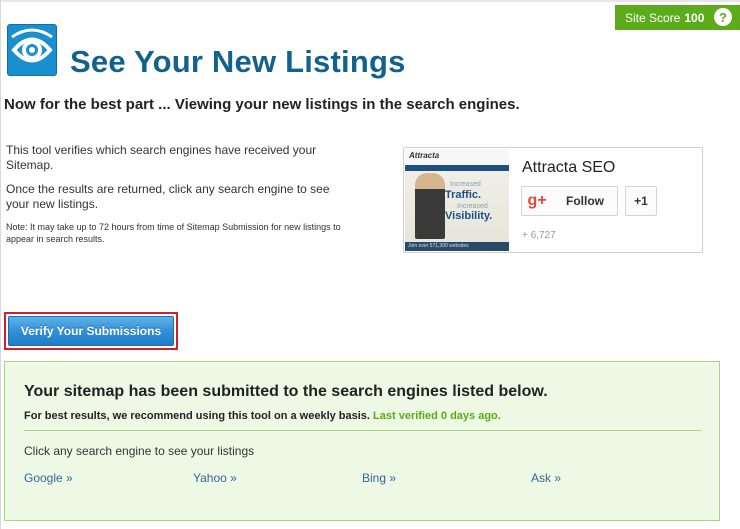 Image resolution: width=740 pixels, height=529 pixels. I want to click on engine-link-ask: Ask », so click(546, 478).